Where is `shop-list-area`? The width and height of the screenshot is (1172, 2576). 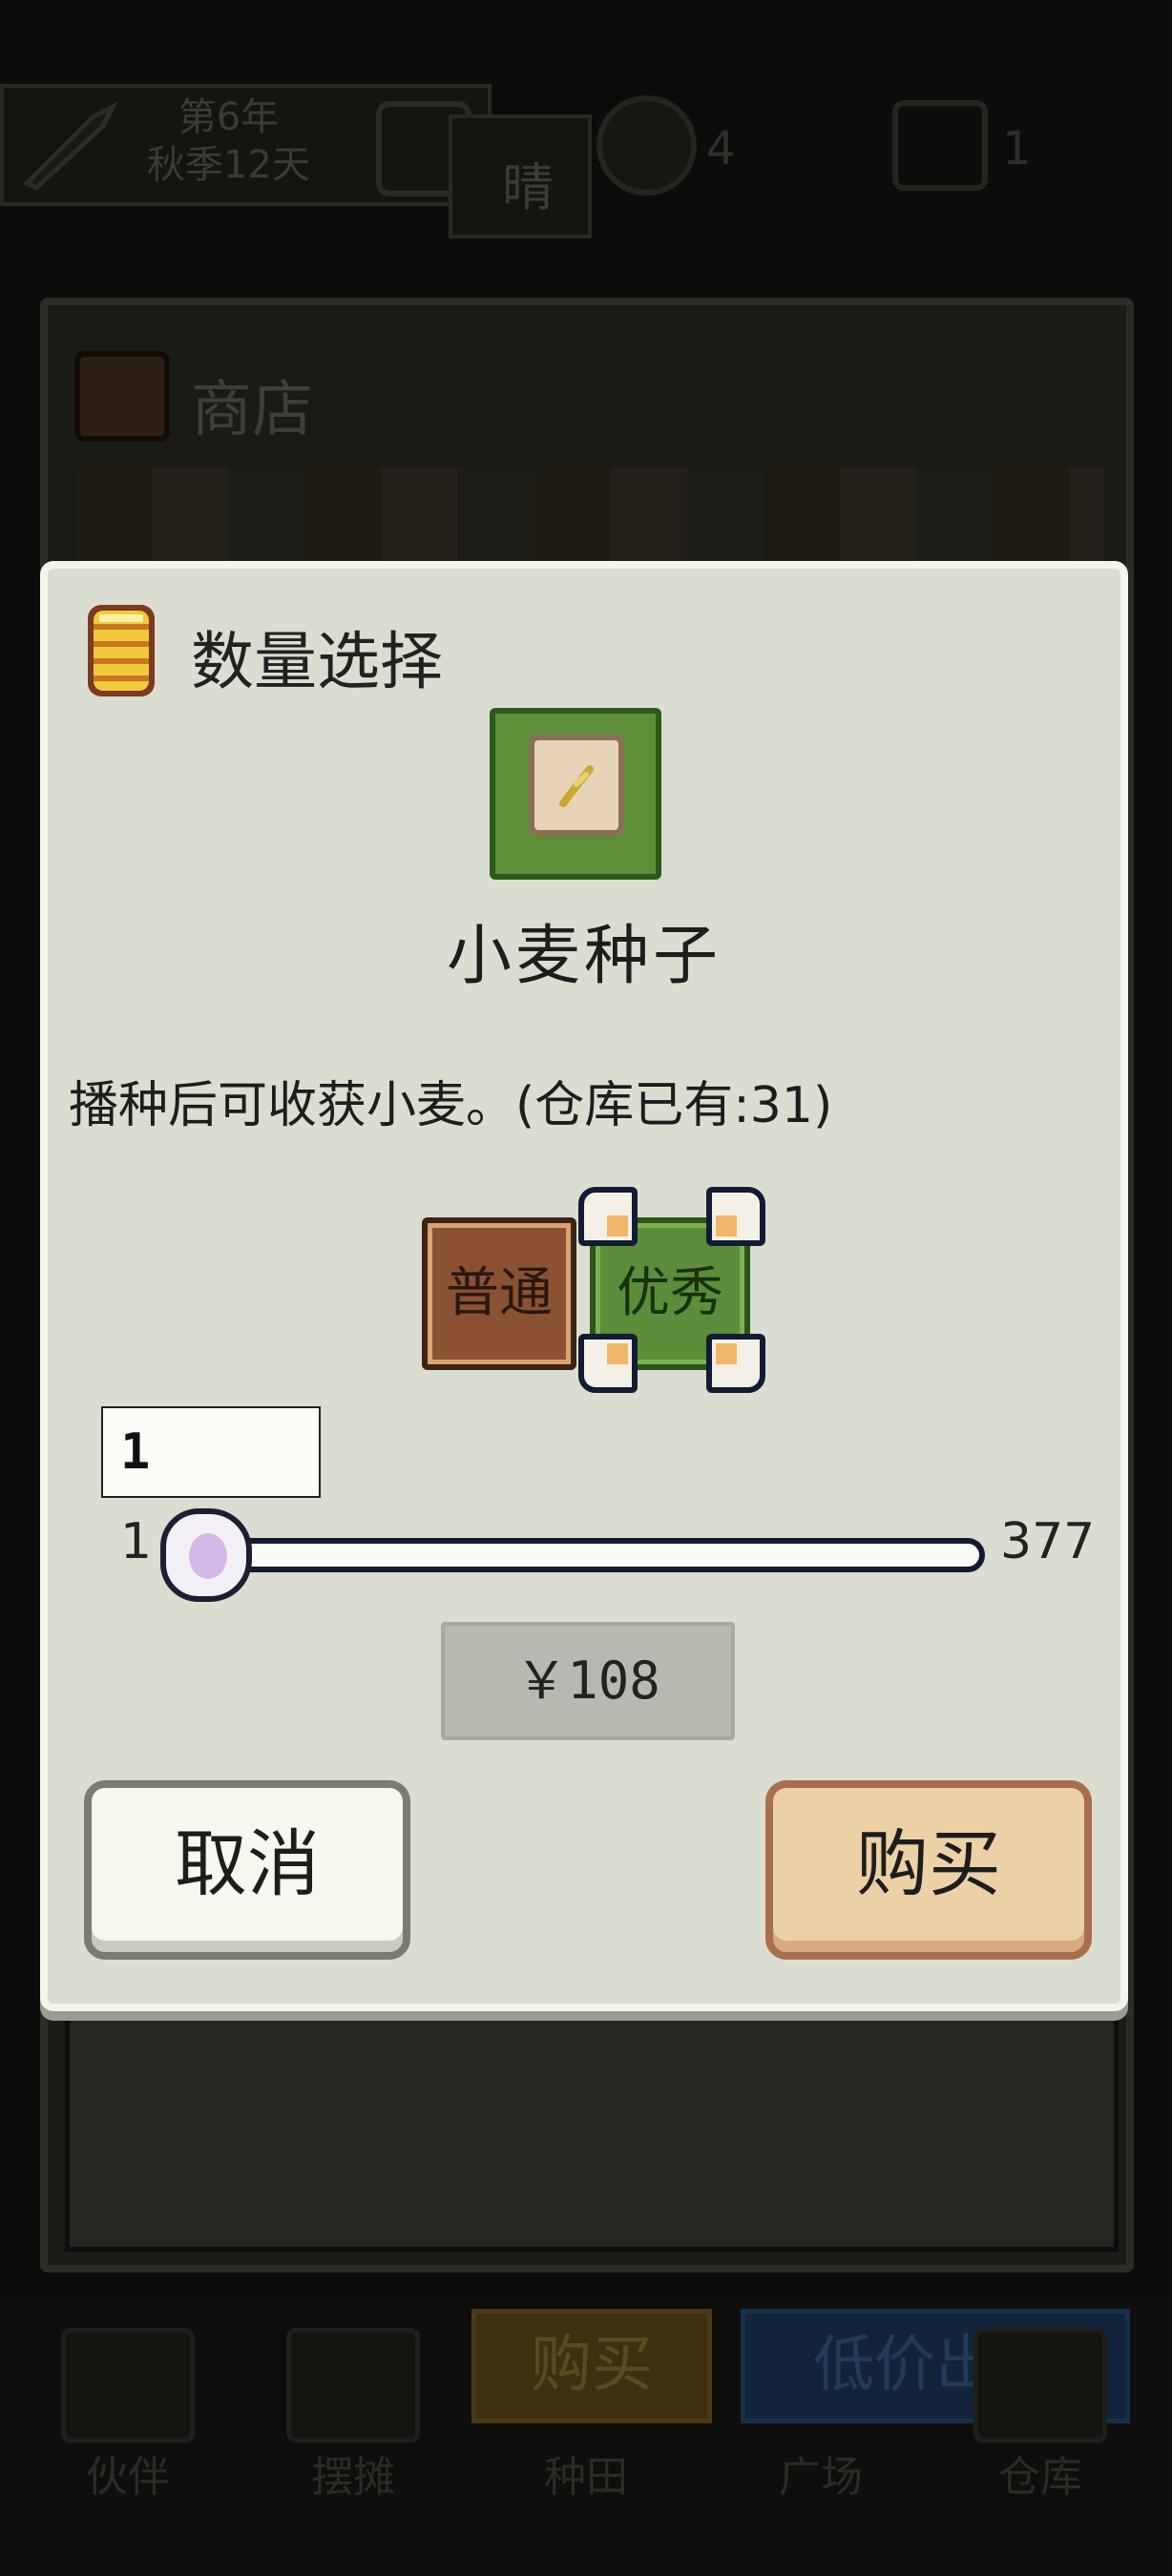 shop-list-area is located at coordinates (592, 2132).